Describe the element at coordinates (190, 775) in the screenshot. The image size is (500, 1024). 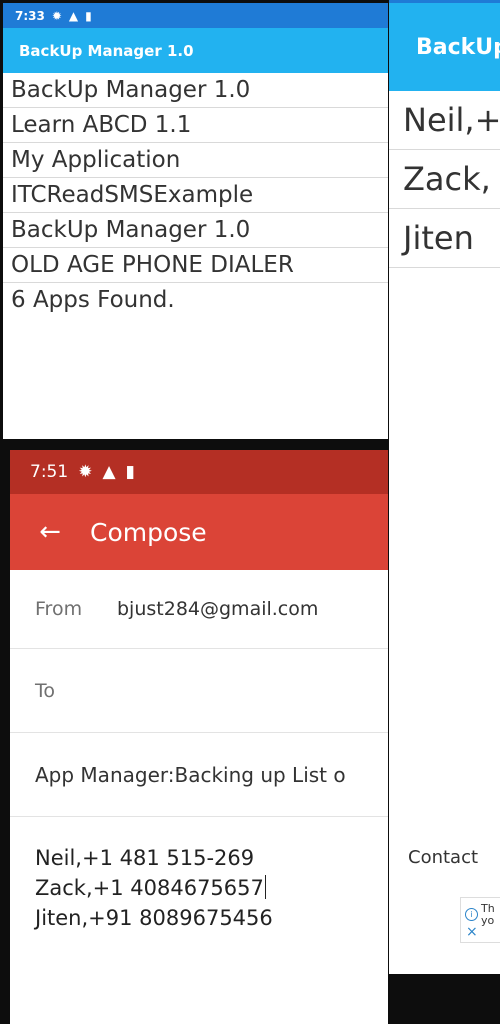
I see `subject-field: App Manager:Backing up List o` at that location.